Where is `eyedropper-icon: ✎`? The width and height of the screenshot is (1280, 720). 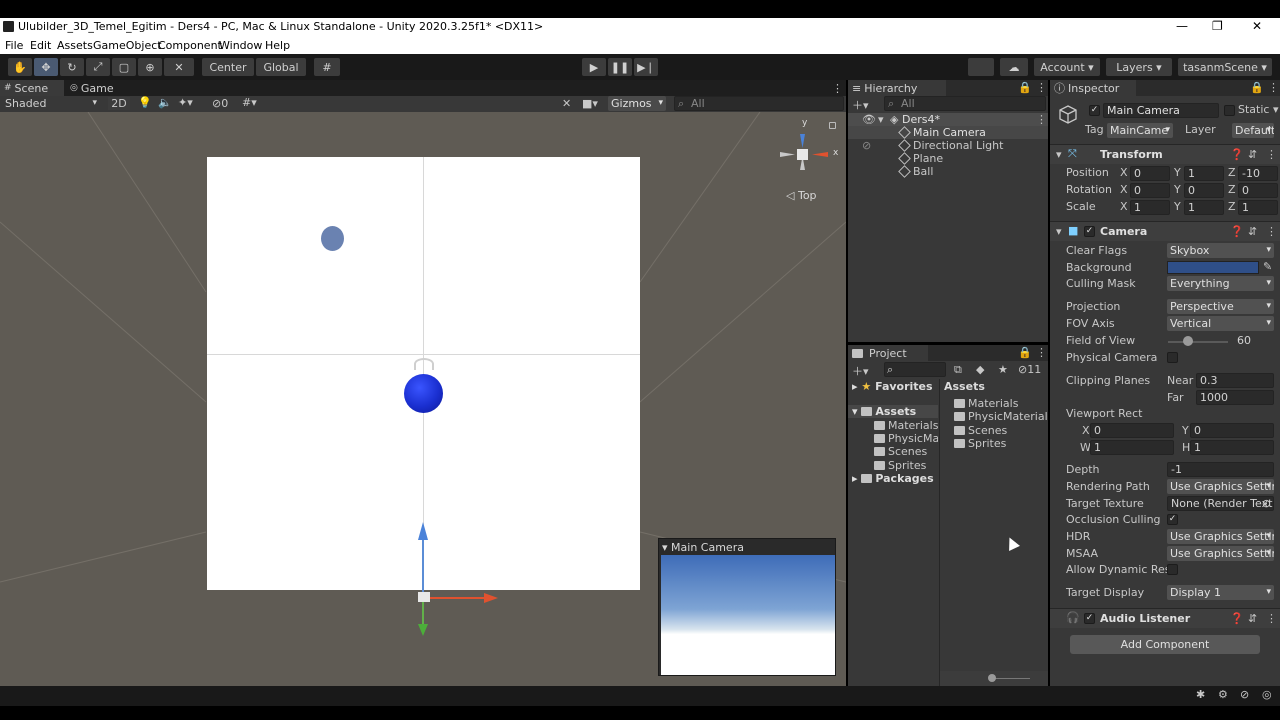
eyedropper-icon: ✎ is located at coordinates (1267, 266).